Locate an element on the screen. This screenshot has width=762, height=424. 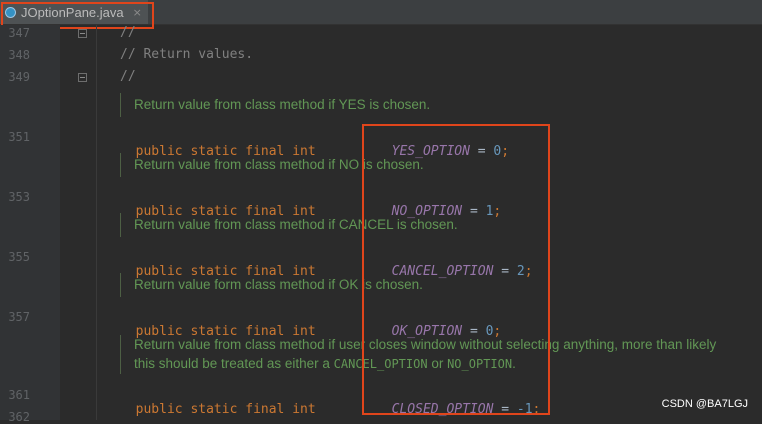
java-class-icon is located at coordinates (10, 12).